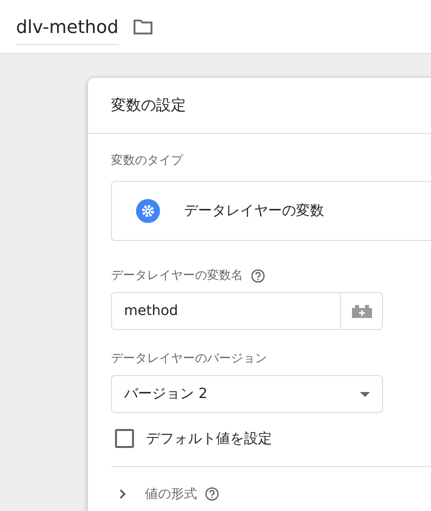  I want to click on section-toggle: 値の形式, so click(171, 494).